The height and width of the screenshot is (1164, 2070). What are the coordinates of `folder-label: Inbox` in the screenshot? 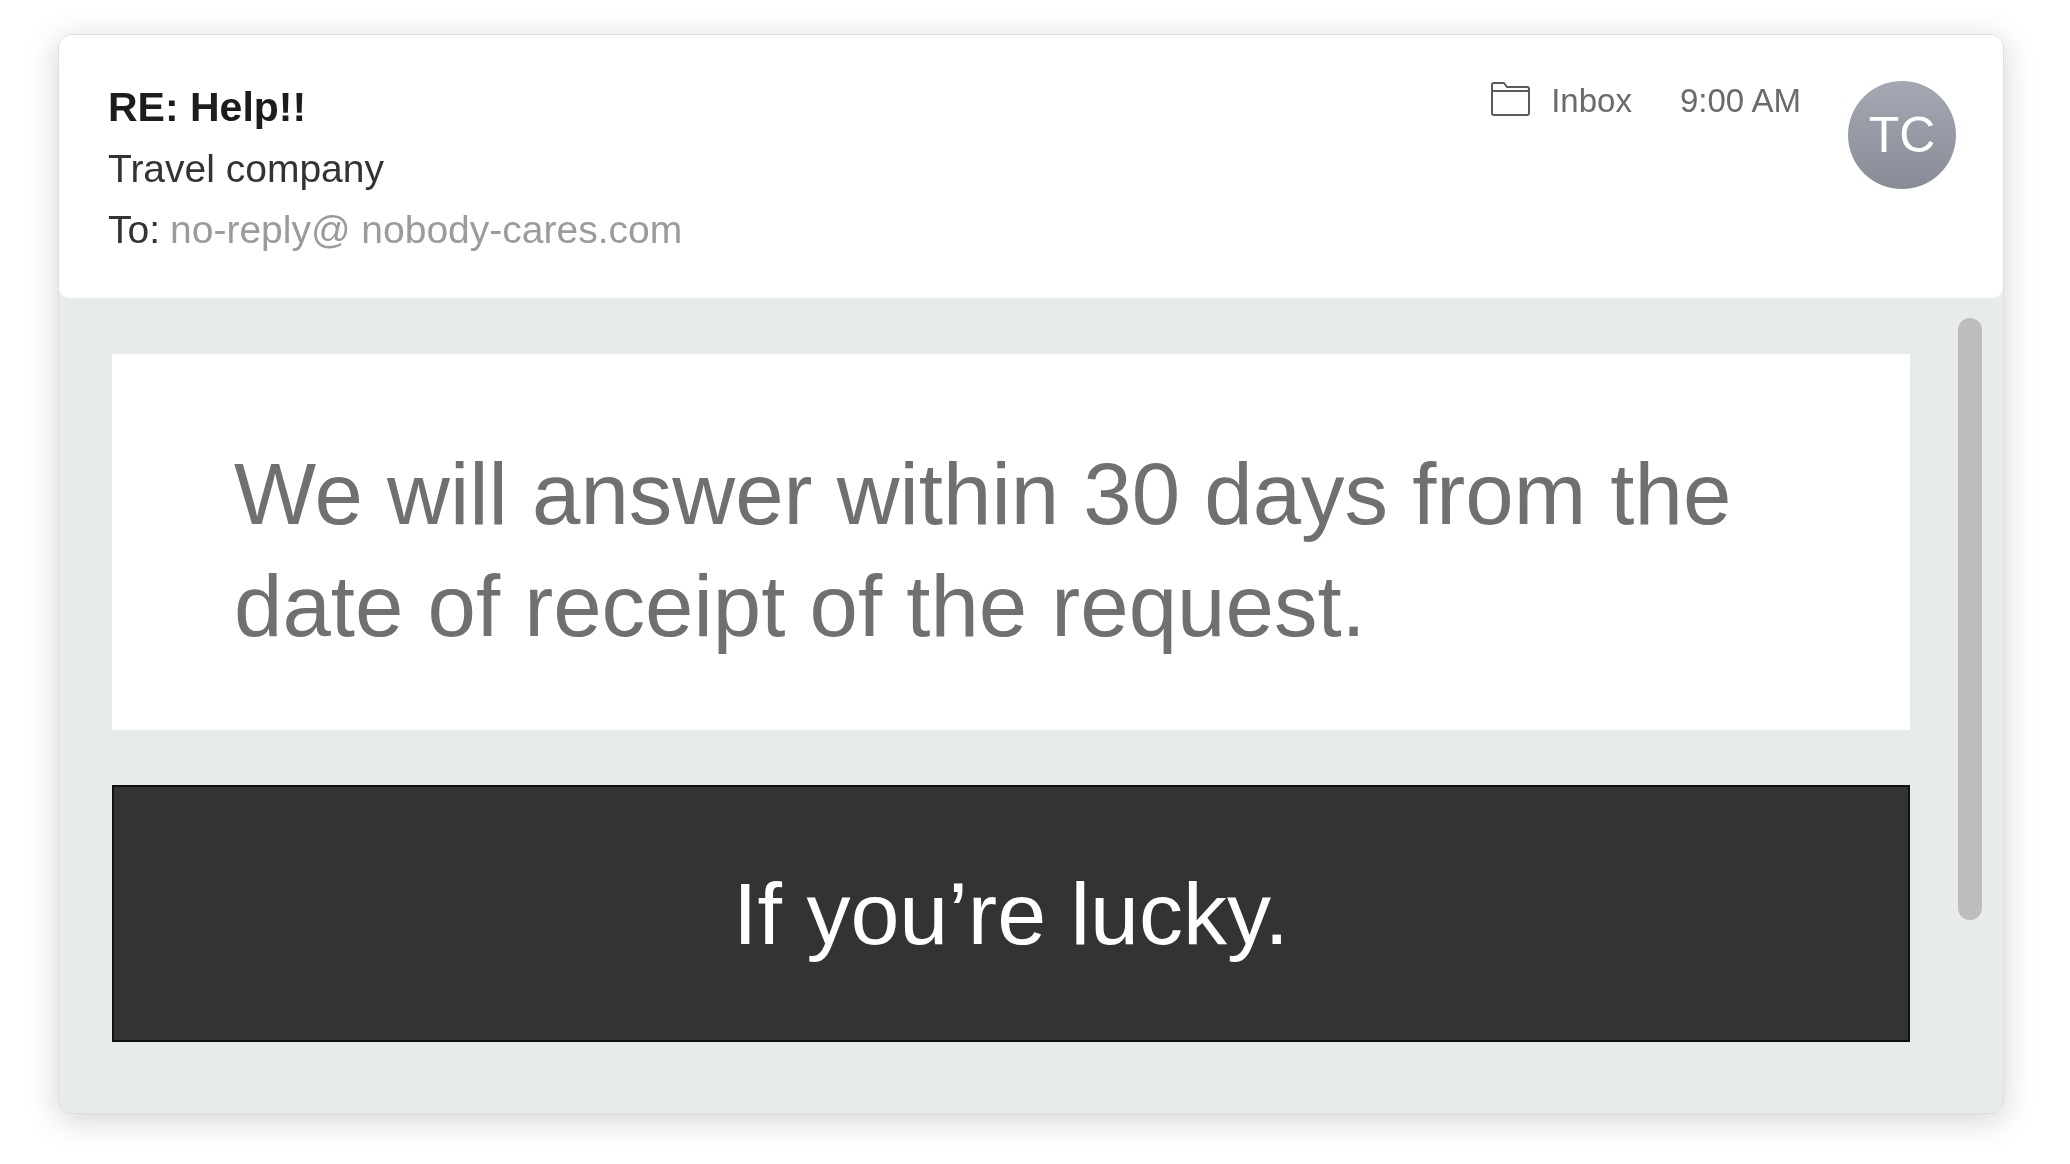 It's located at (1591, 101).